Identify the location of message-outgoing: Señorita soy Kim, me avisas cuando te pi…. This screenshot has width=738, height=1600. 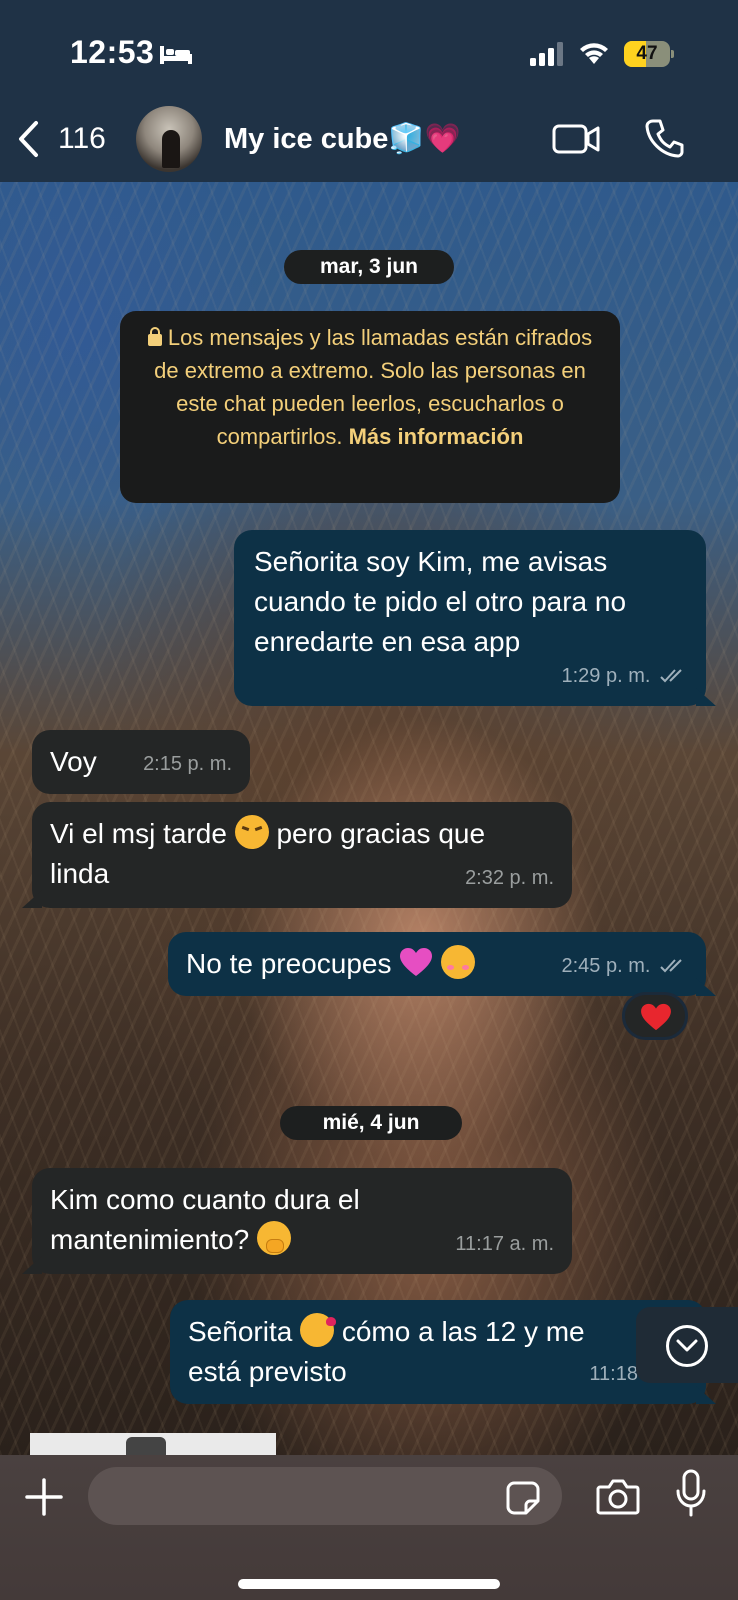
(475, 618).